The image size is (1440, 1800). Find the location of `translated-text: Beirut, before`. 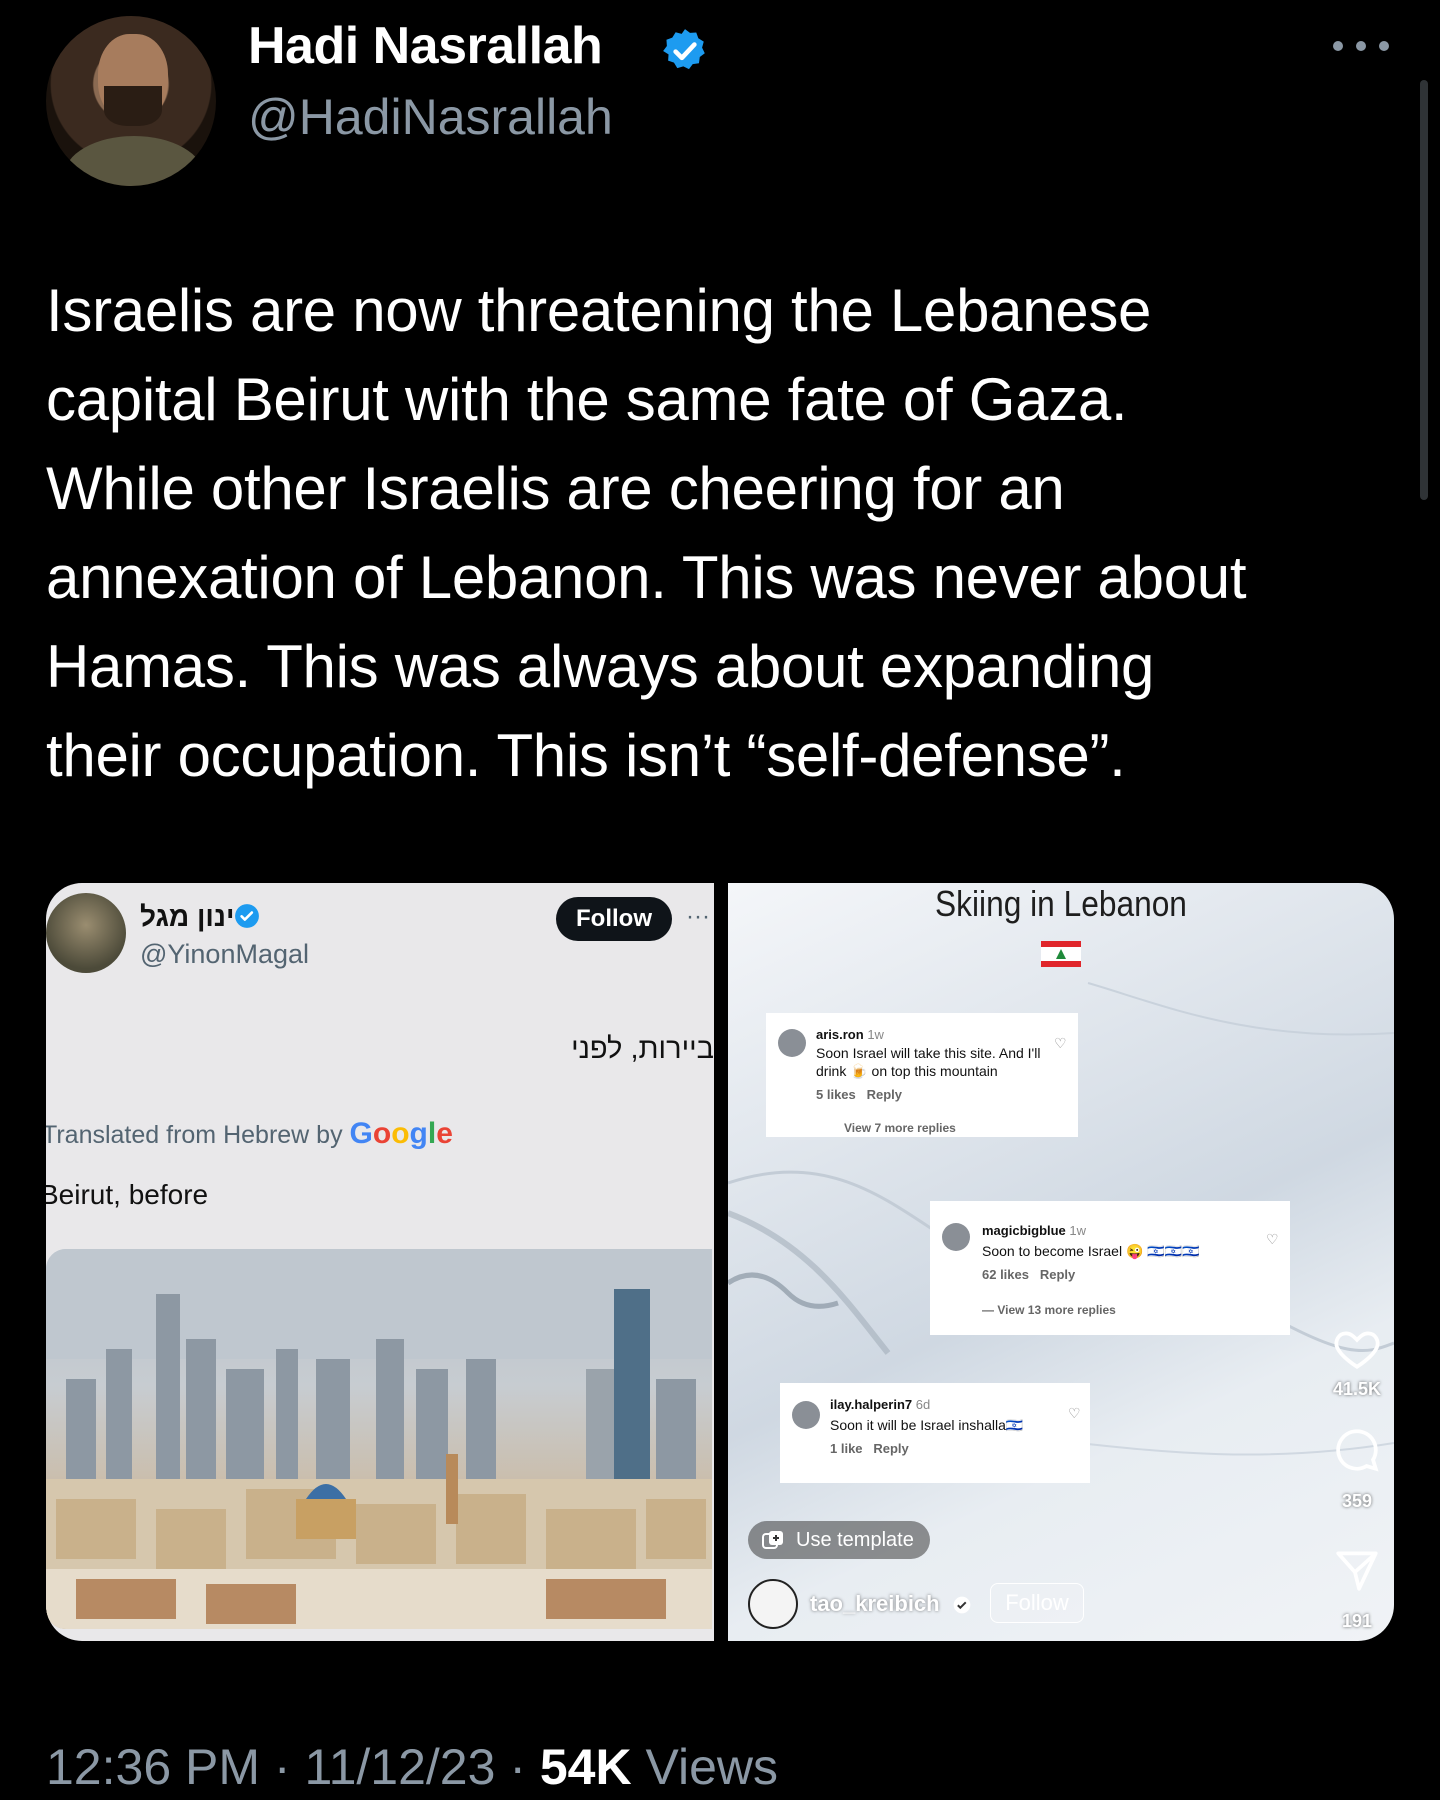

translated-text: Beirut, before is located at coordinates (127, 1194).